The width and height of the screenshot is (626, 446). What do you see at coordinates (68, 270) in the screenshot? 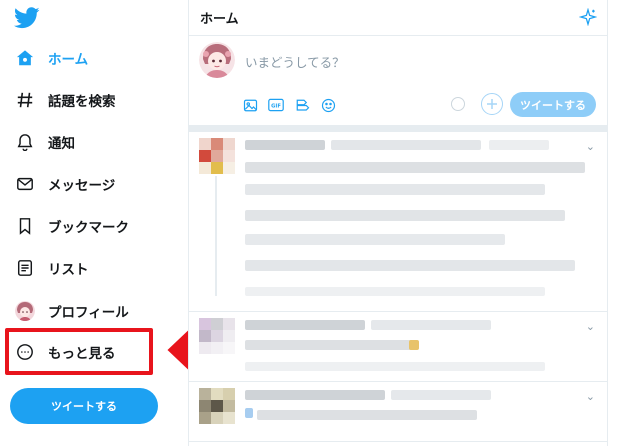
I see `sidebar-item-label: リスト` at bounding box center [68, 270].